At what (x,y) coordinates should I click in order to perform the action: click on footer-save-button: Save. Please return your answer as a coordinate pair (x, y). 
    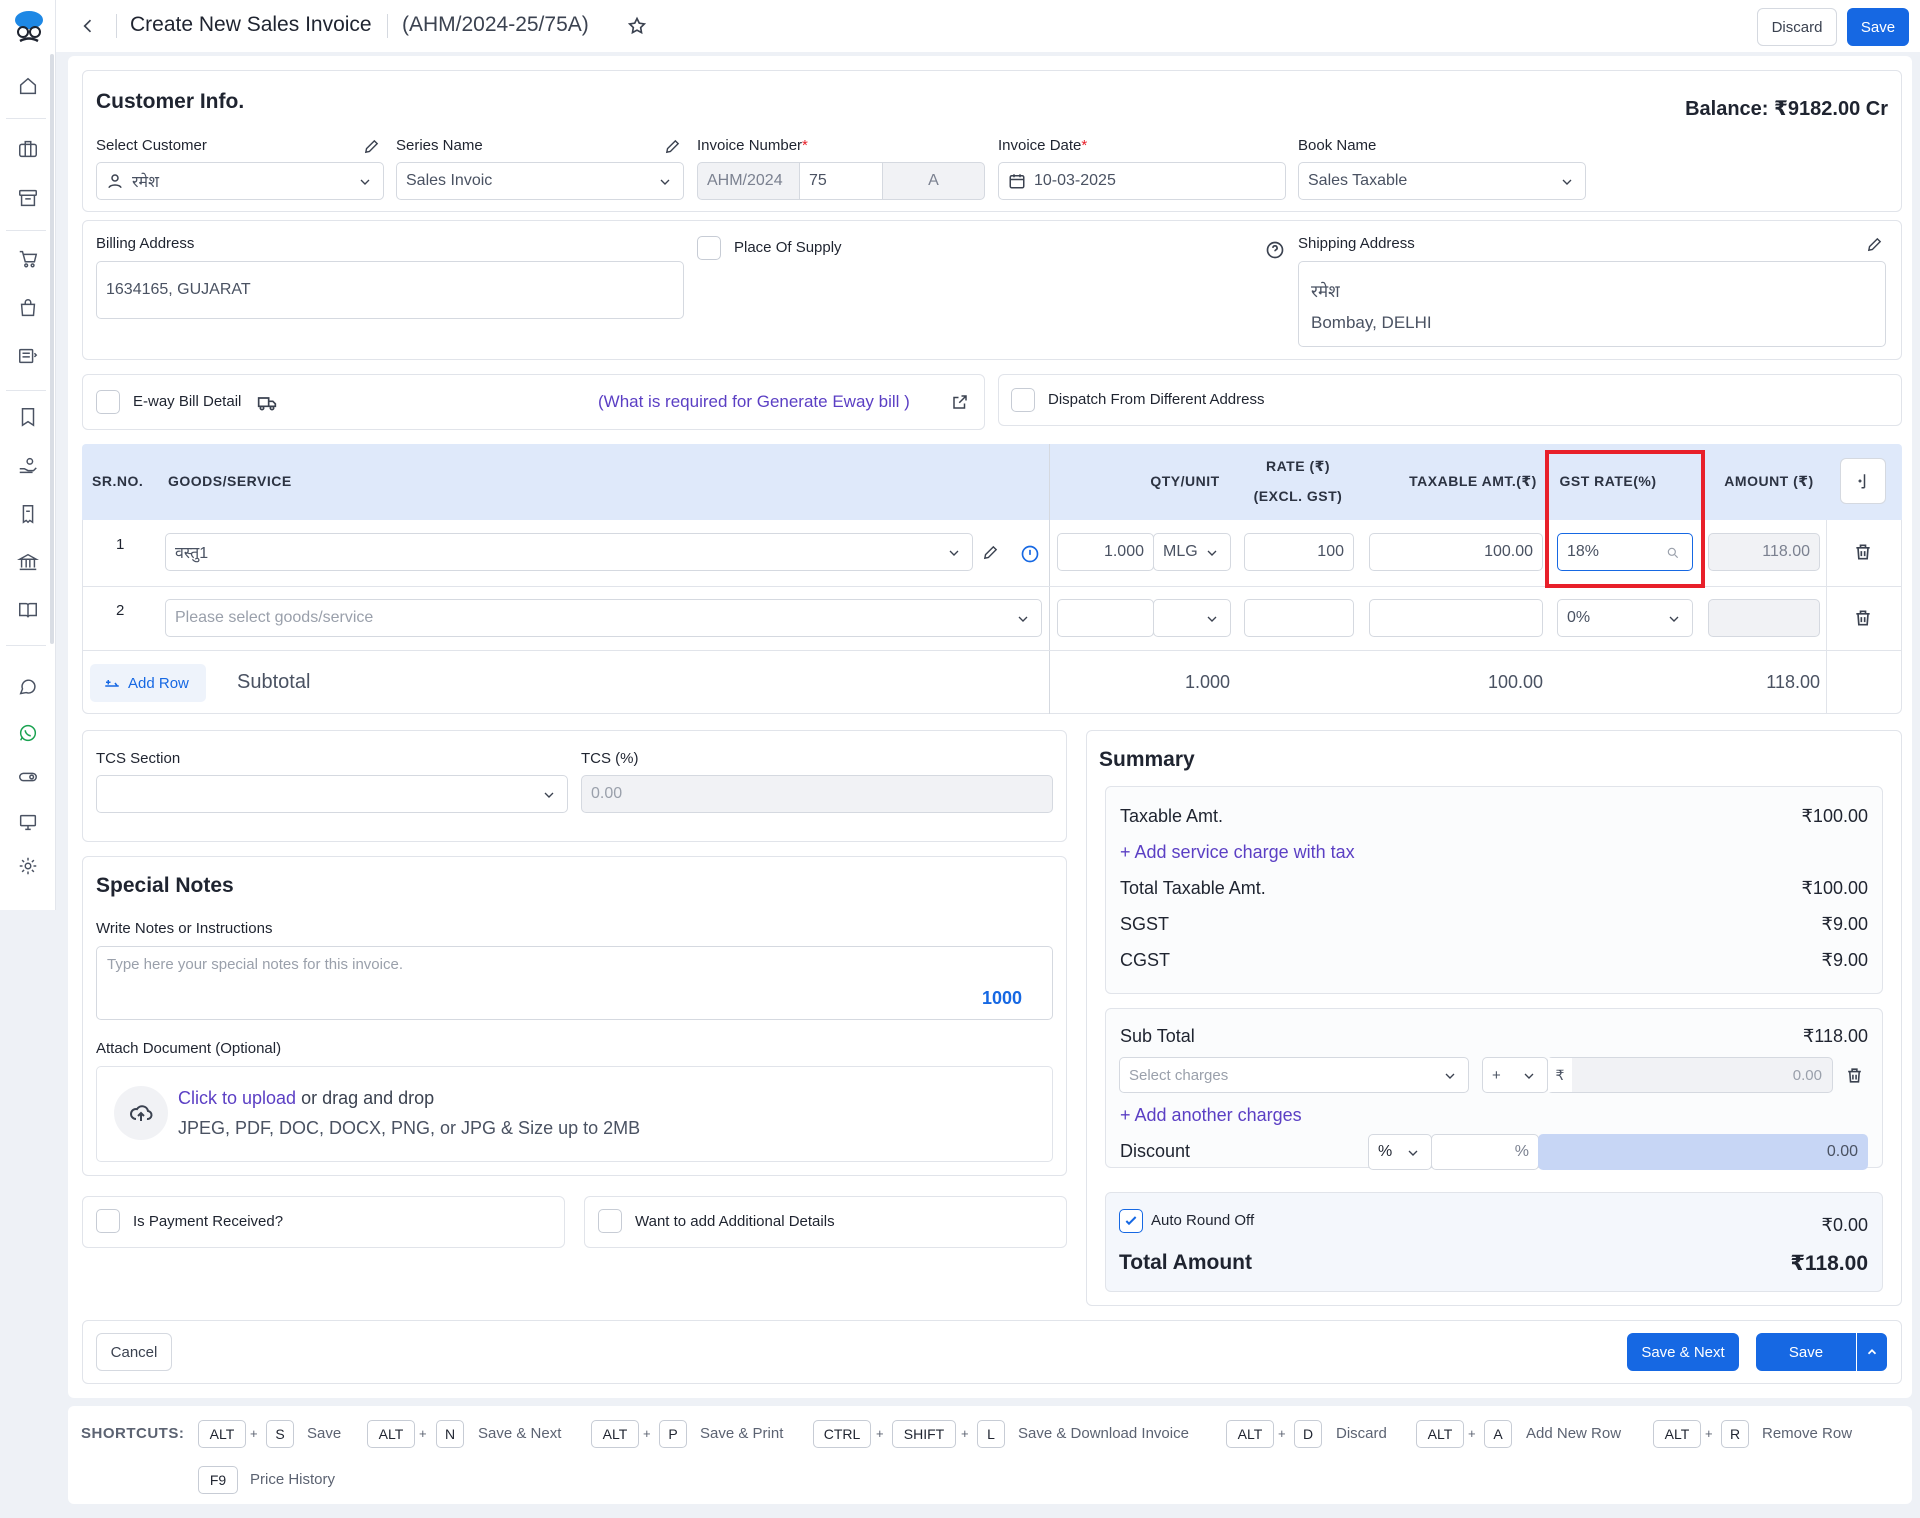
    Looking at the image, I should click on (1806, 1352).